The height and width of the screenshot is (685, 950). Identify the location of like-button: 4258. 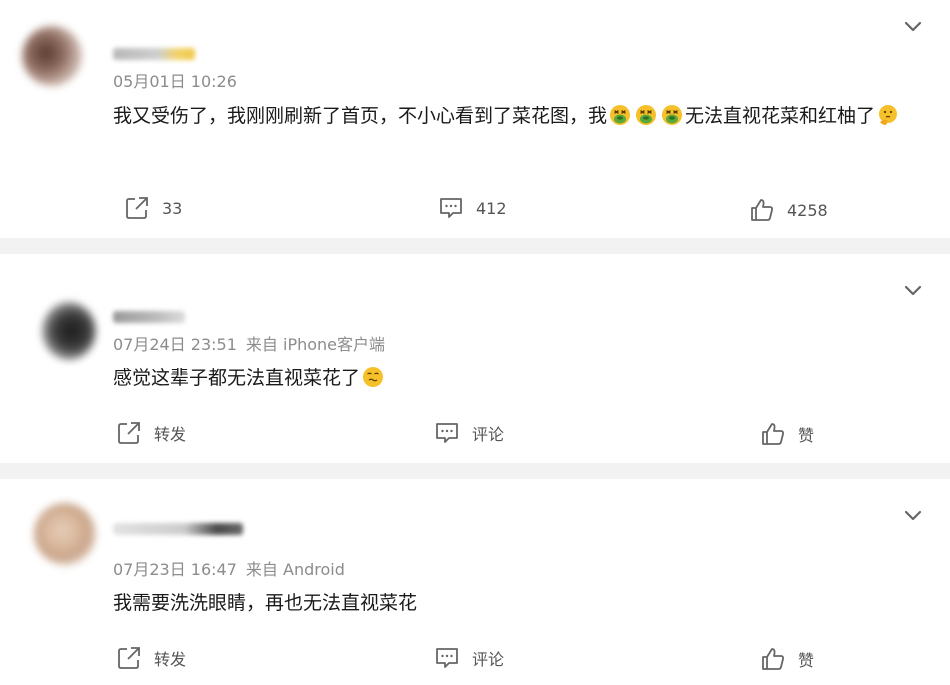
(788, 210).